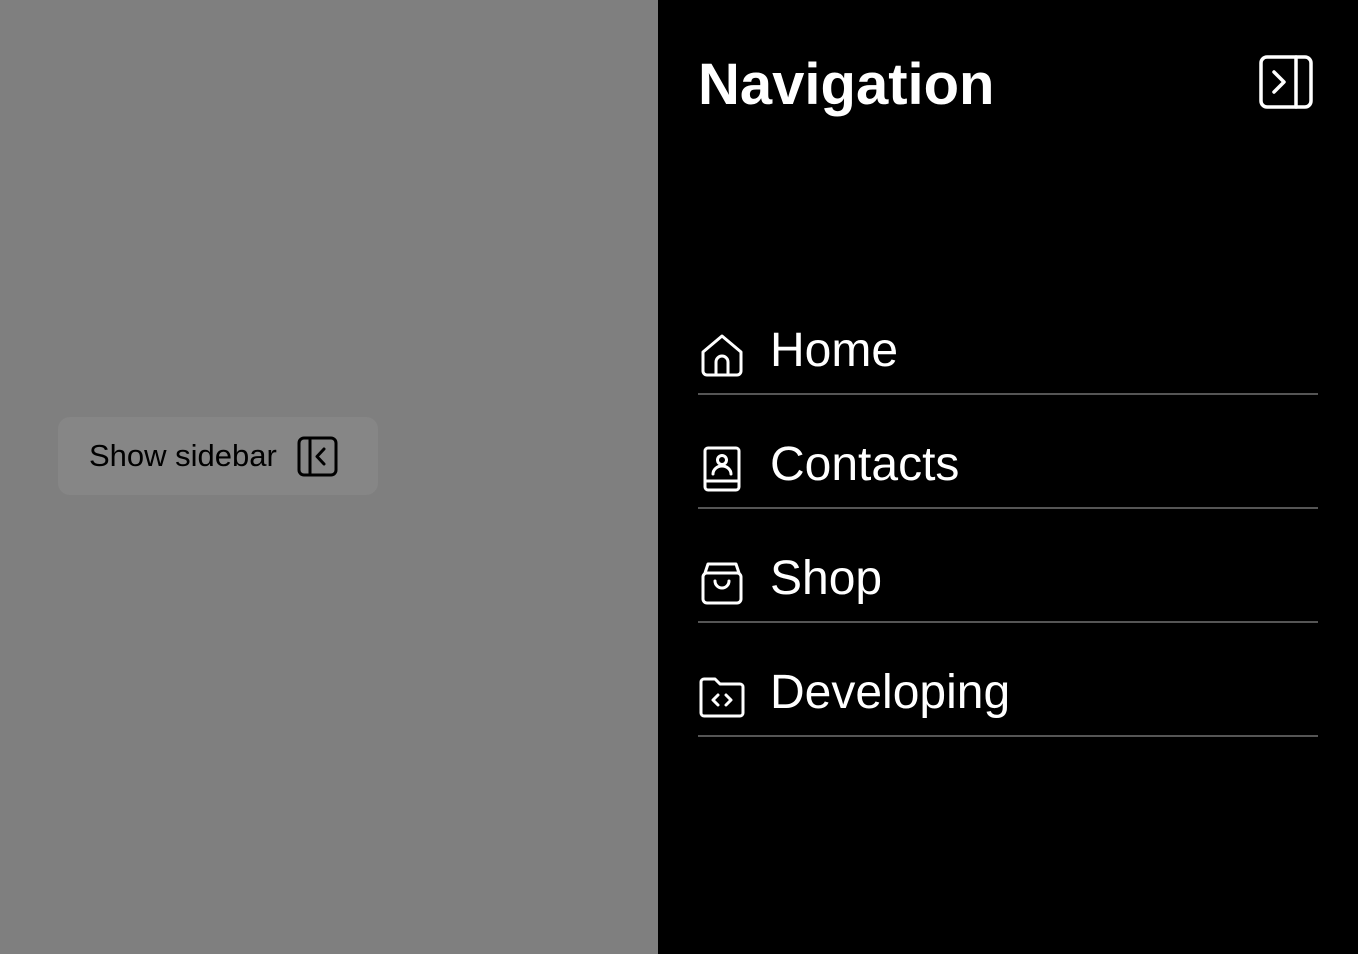 The image size is (1358, 954). I want to click on collapse-sidebar-button, so click(1286, 82).